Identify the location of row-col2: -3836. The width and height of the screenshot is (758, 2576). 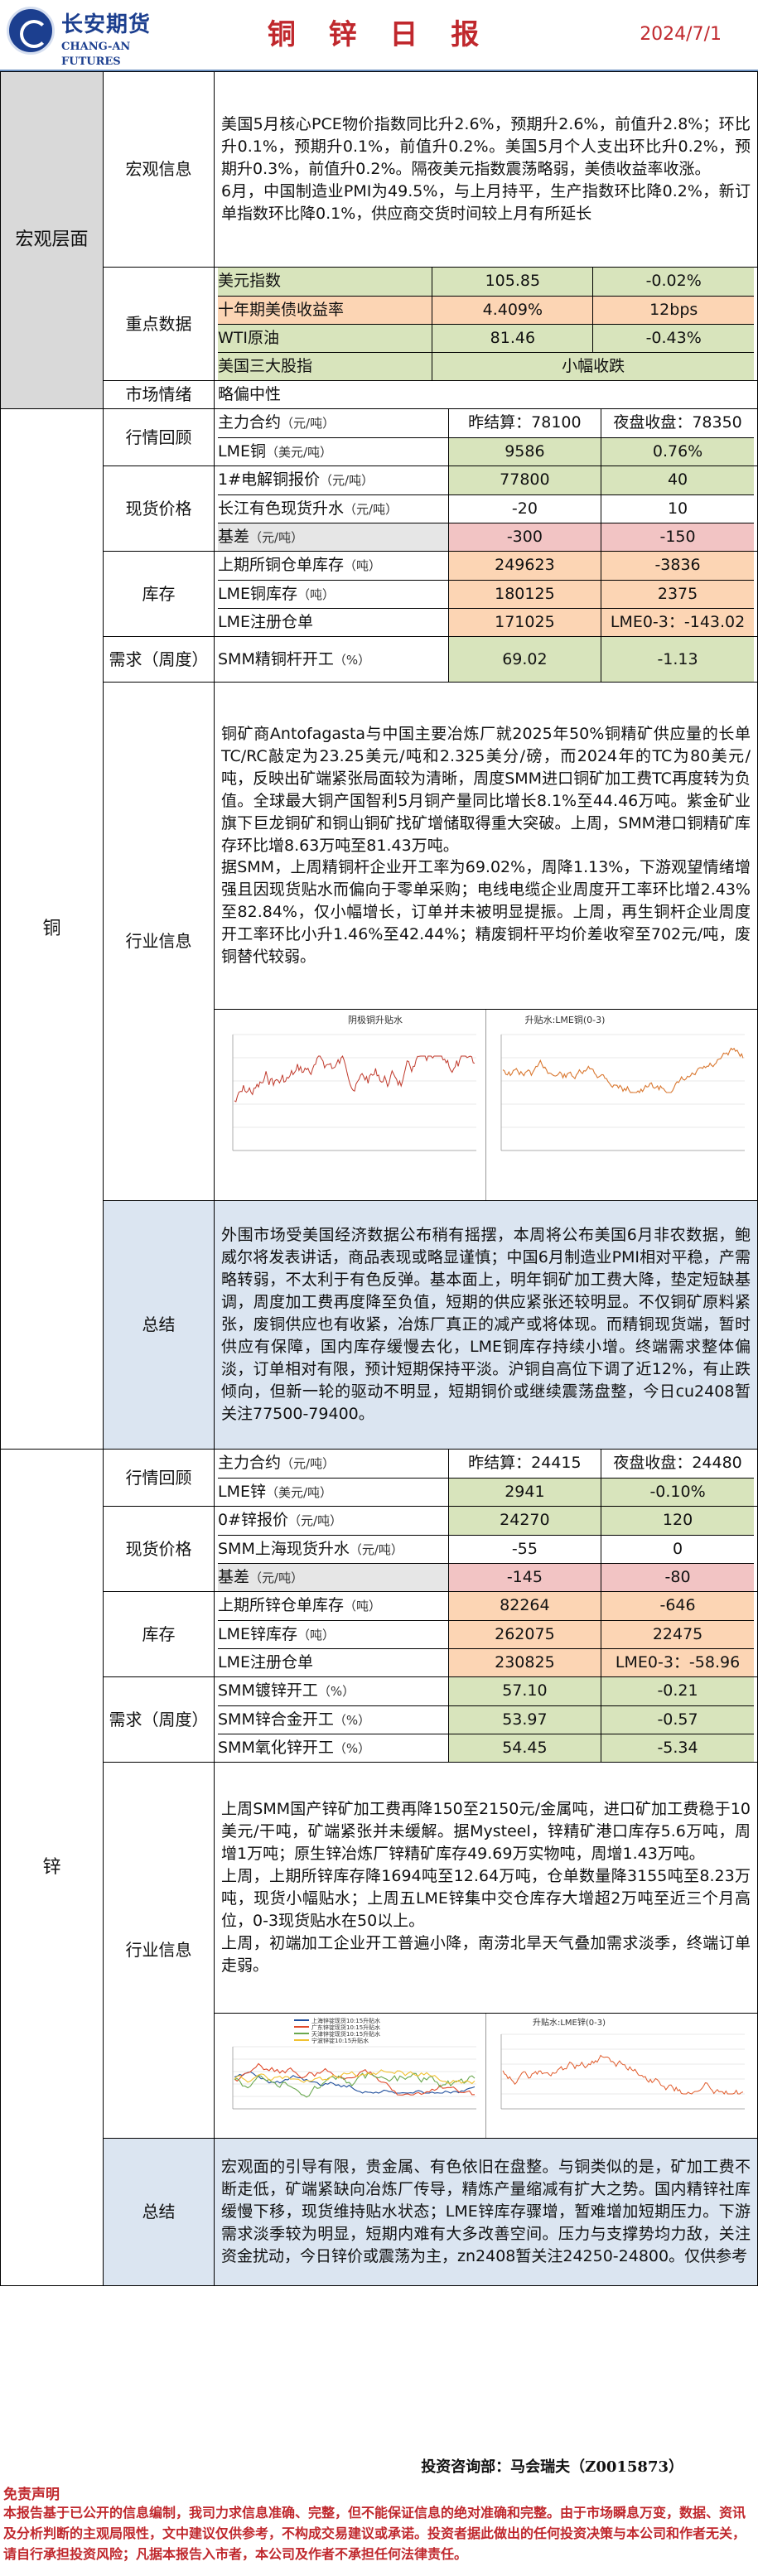
(677, 566).